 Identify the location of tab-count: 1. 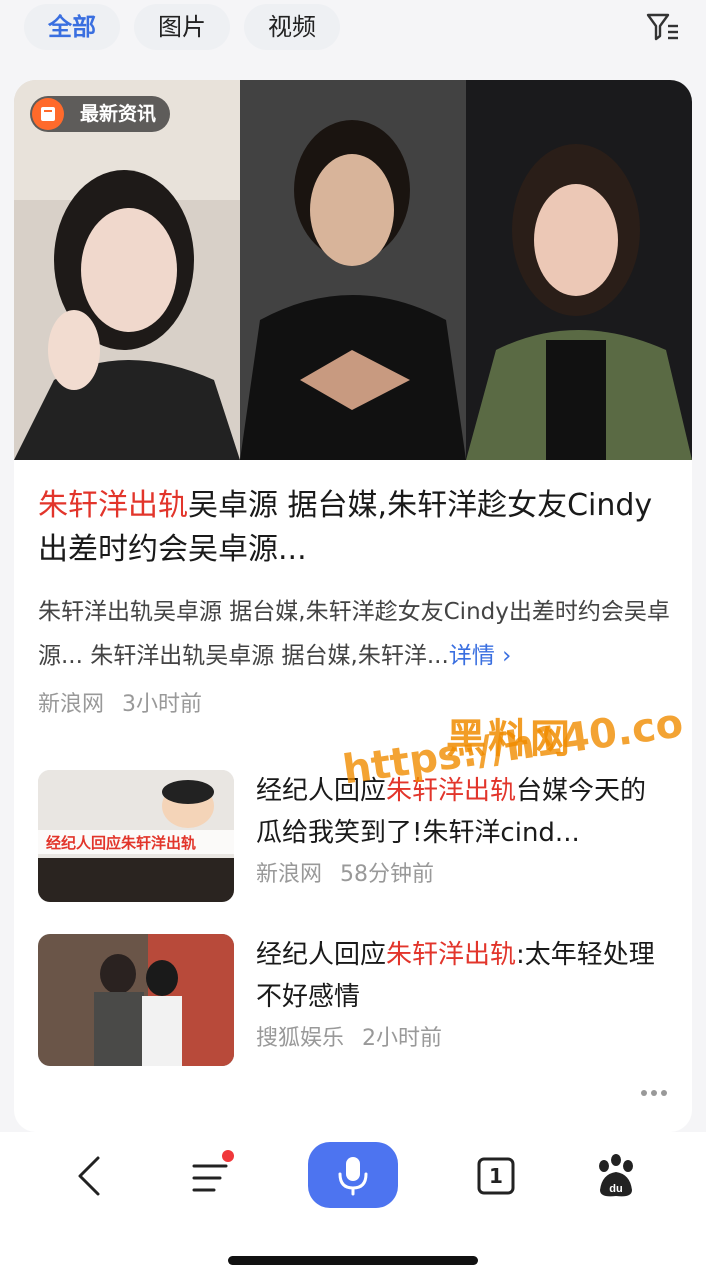
(496, 1176).